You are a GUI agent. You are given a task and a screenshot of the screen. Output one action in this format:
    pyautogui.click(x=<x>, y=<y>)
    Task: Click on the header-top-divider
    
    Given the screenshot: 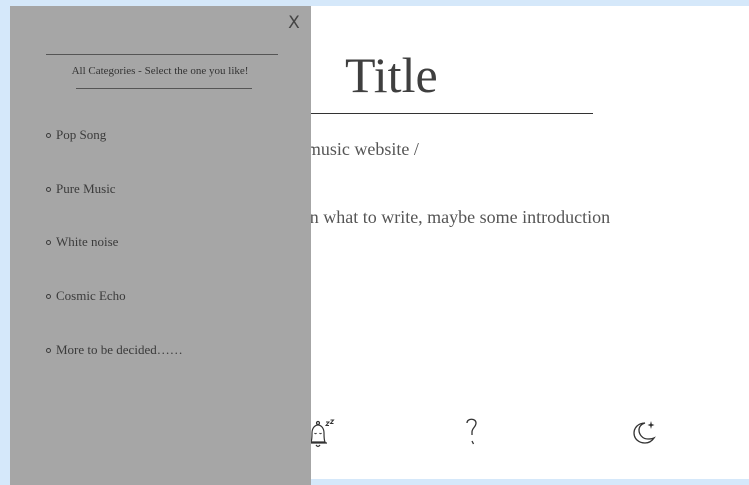 What is the action you would take?
    pyautogui.click(x=162, y=54)
    